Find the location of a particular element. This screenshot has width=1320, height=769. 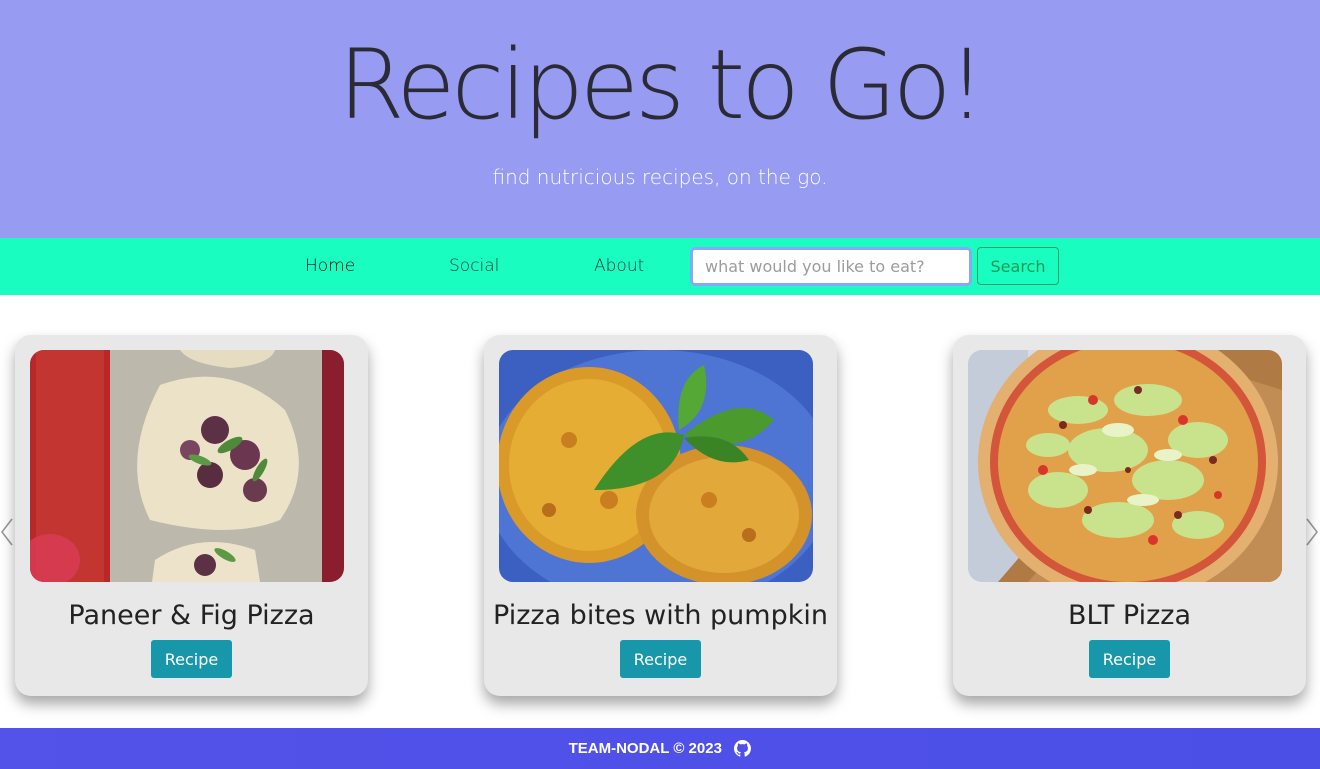

recipe-card: Paneer & Fig Pizza Recipe is located at coordinates (191, 515).